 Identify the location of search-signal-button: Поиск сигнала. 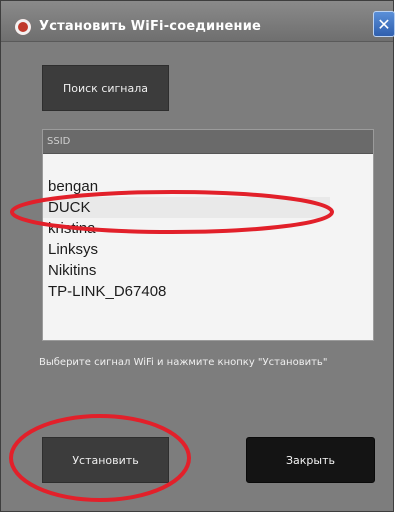
(105, 88).